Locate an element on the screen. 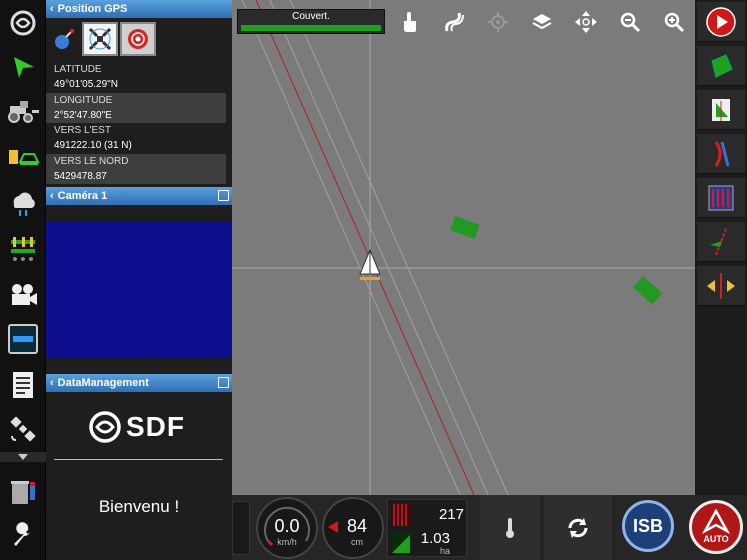 Image resolution: width=747 pixels, height=560 pixels. shift-line-icon is located at coordinates (718, 241).